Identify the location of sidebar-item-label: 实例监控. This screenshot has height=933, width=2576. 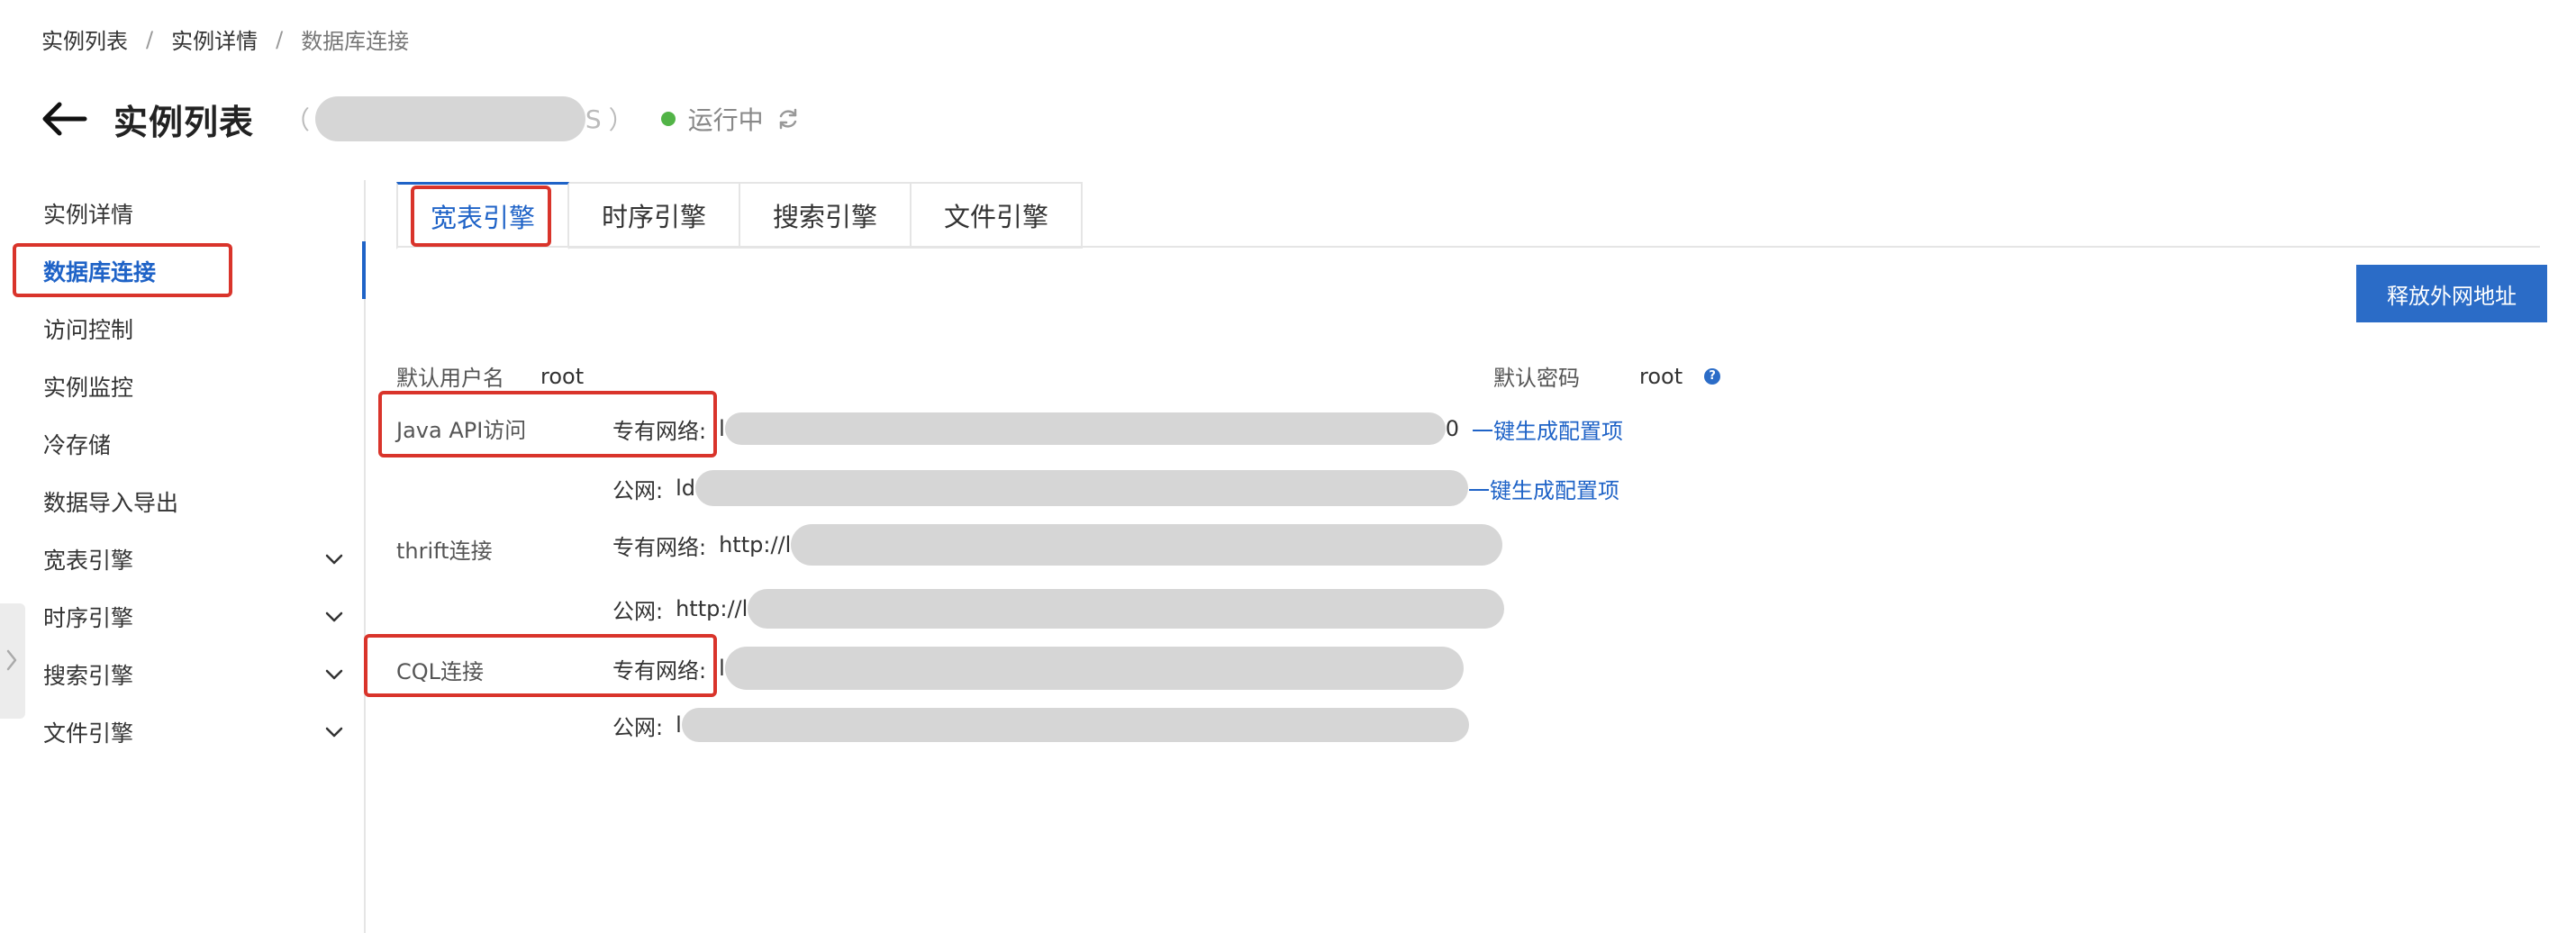
(88, 388).